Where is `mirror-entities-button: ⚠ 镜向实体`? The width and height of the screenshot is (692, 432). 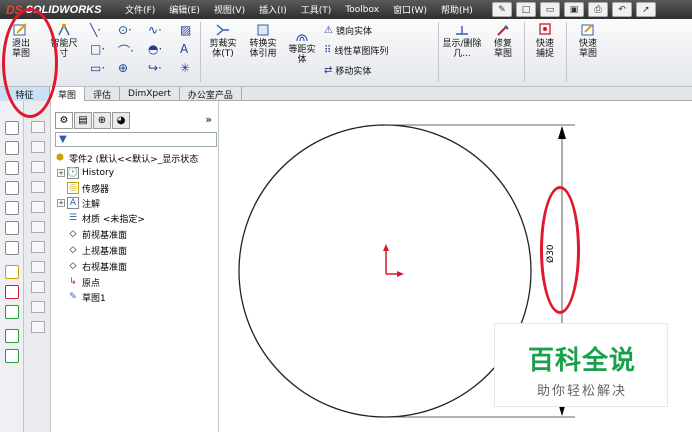 mirror-entities-button: ⚠ 镜向实体 is located at coordinates (348, 30).